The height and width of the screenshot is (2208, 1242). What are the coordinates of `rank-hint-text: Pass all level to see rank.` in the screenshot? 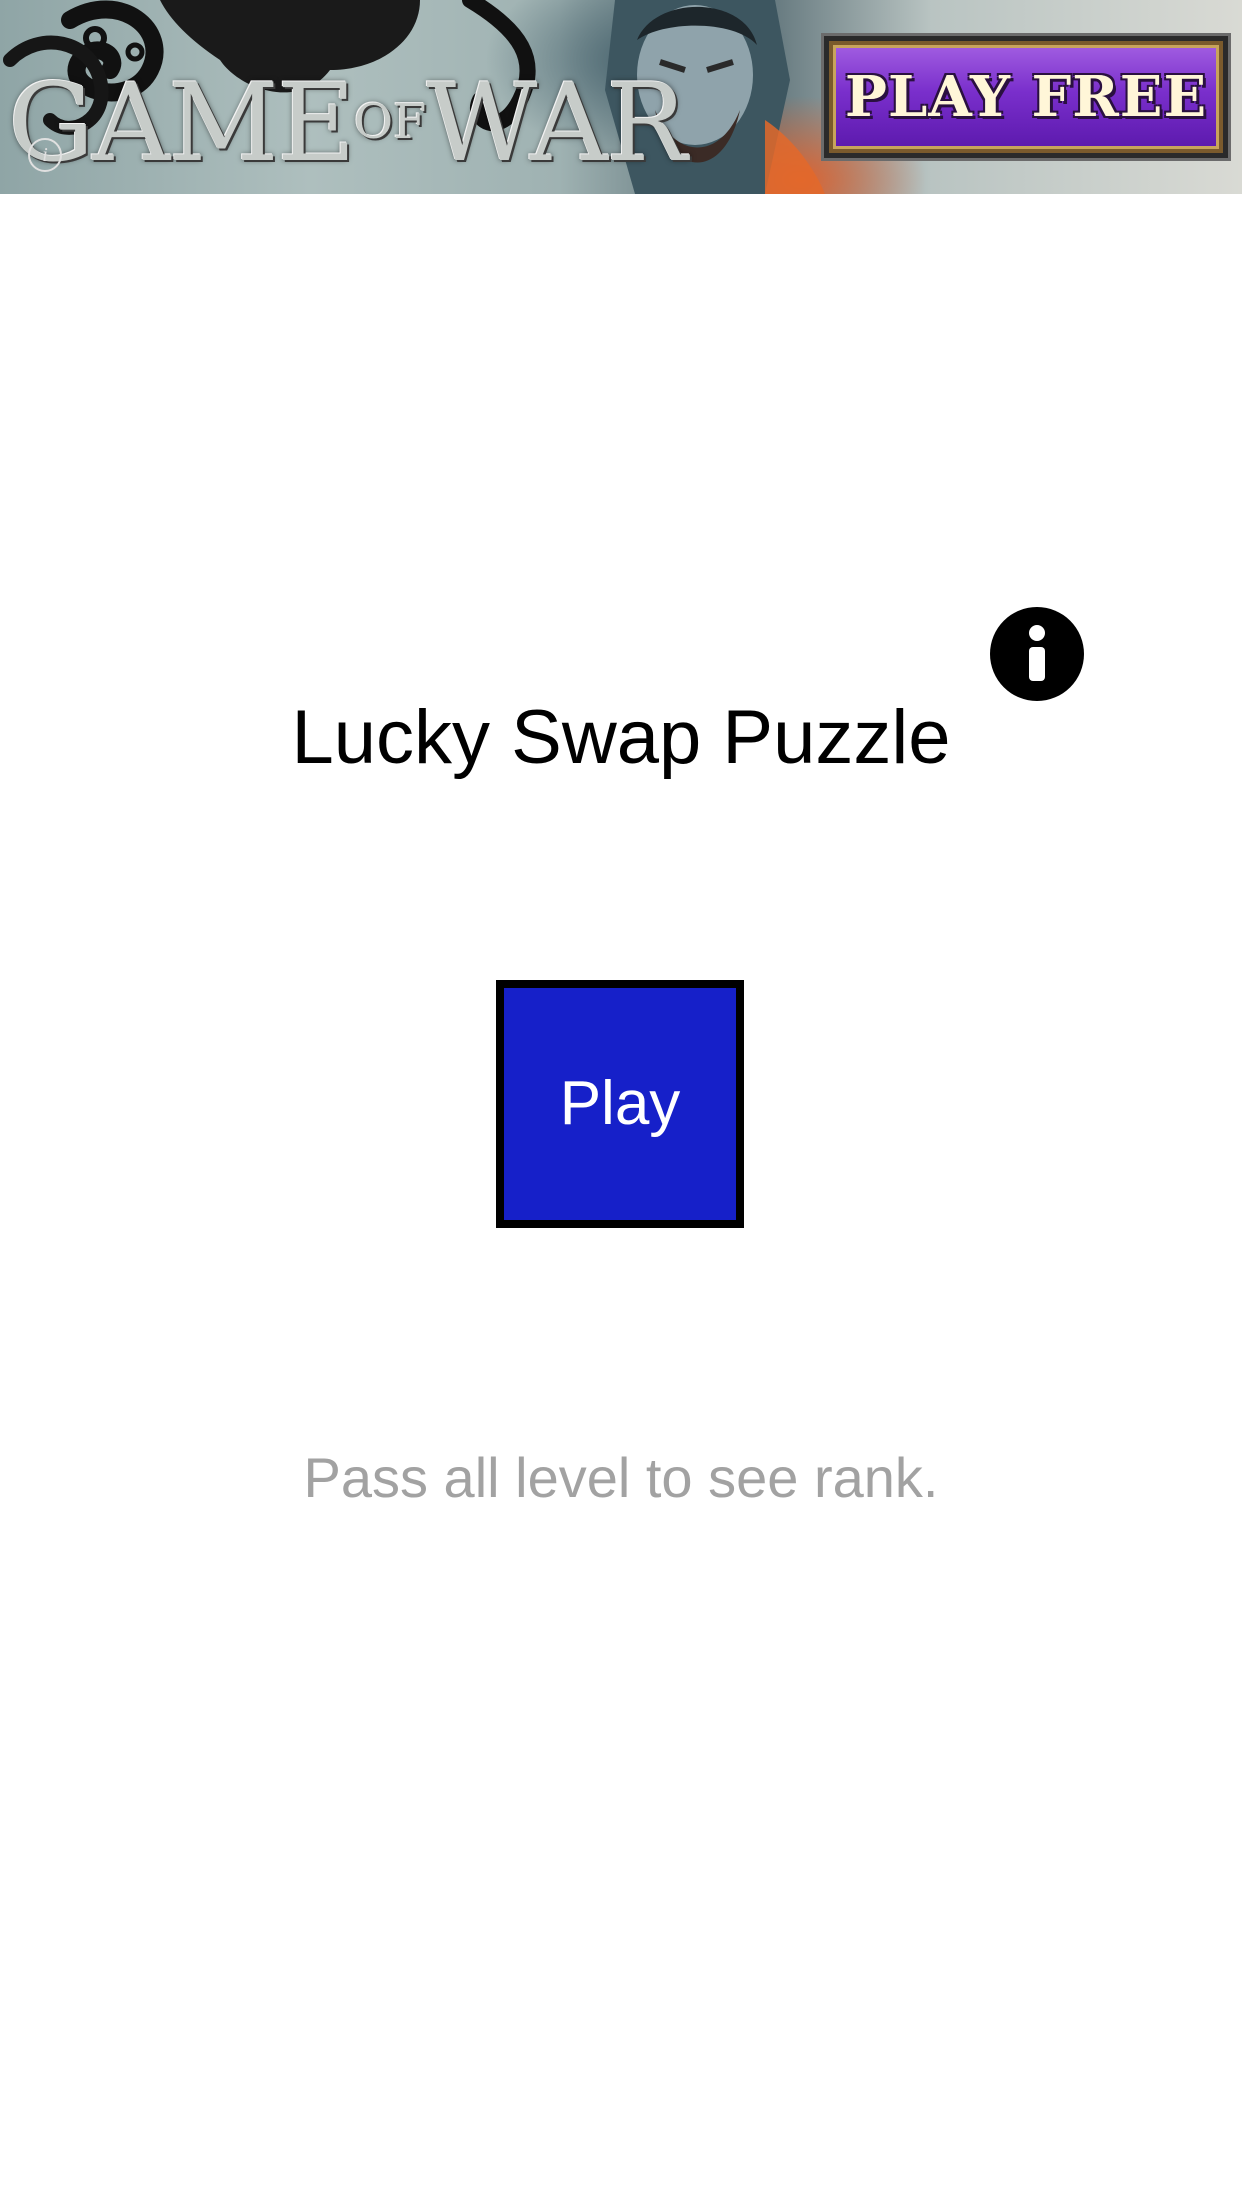 It's located at (621, 1477).